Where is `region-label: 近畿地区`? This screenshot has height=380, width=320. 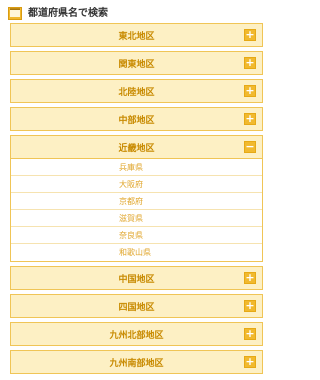 region-label: 近畿地区 is located at coordinates (136, 148).